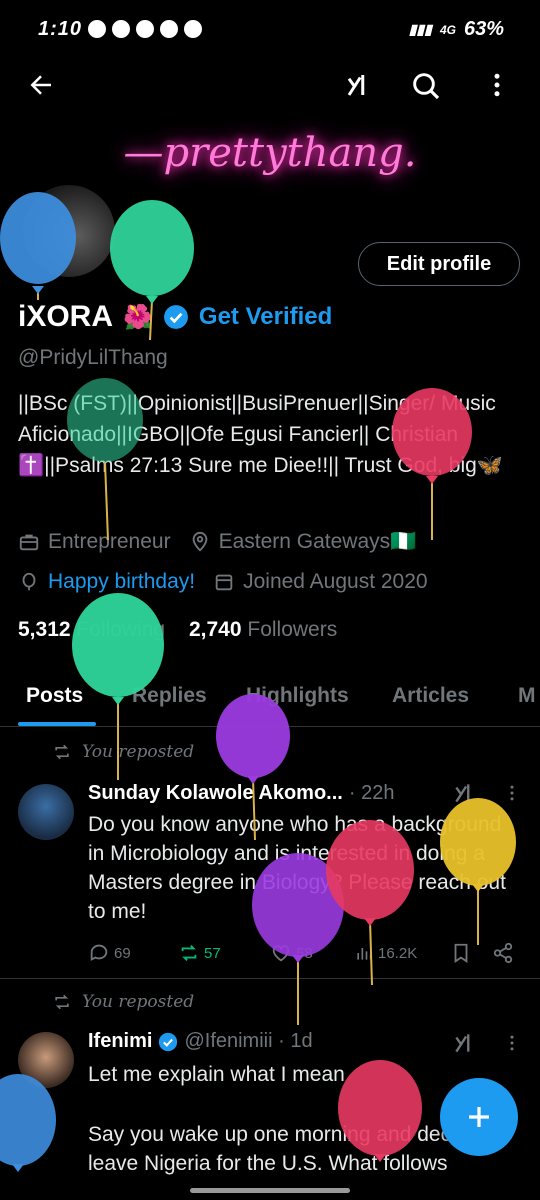 Image resolution: width=540 pixels, height=1200 pixels. I want to click on post-divider, so click(270, 978).